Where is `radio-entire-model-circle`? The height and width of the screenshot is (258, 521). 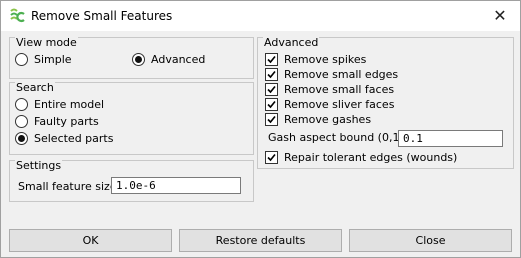
radio-entire-model-circle is located at coordinates (21, 104).